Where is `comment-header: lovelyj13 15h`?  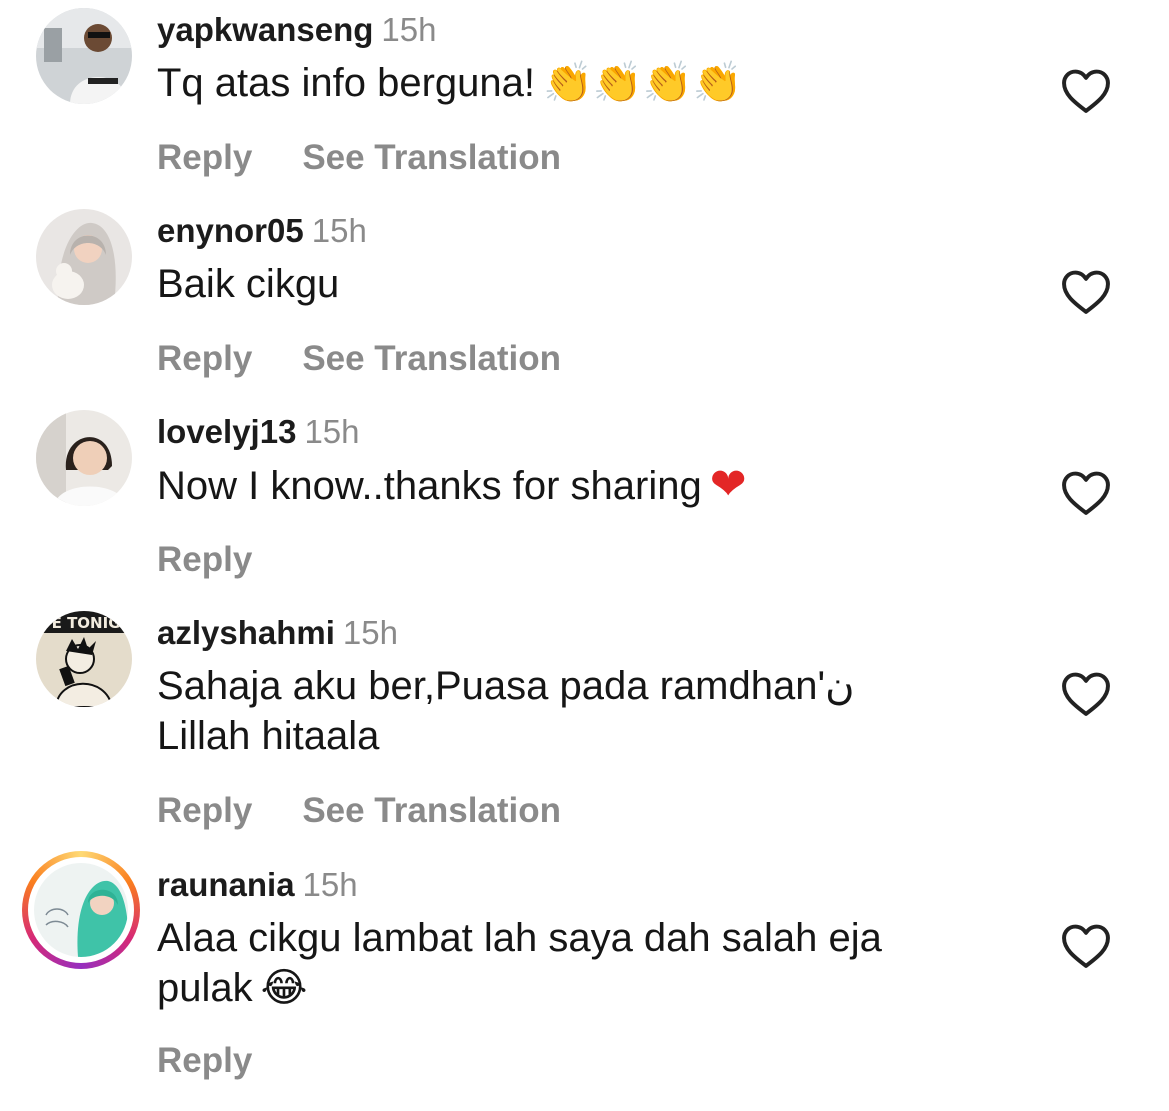 comment-header: lovelyj13 15h is located at coordinates (258, 432).